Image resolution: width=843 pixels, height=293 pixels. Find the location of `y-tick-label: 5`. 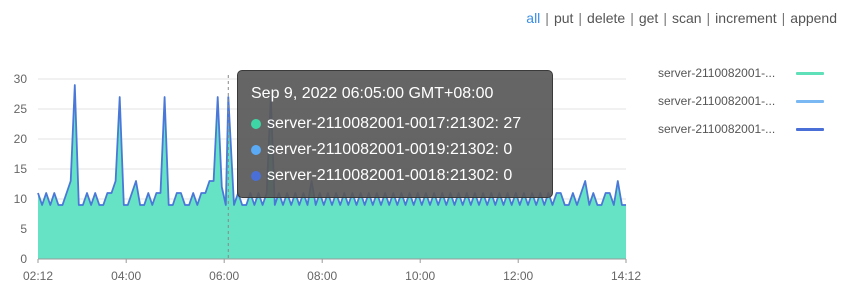

y-tick-label: 5 is located at coordinates (23, 229).